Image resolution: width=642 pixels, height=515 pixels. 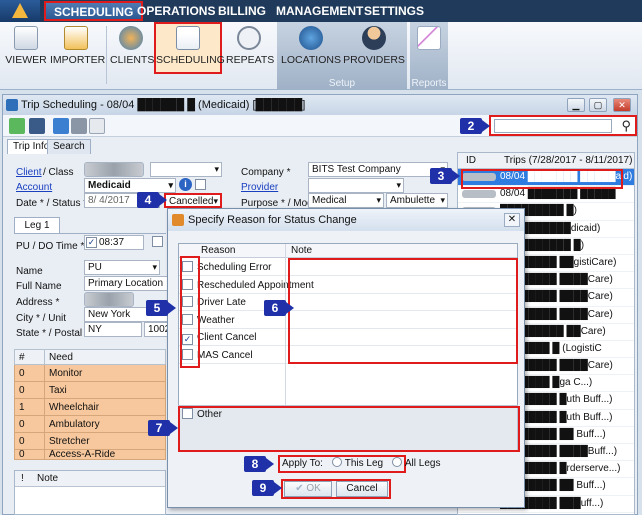 What do you see at coordinates (250, 48) in the screenshot?
I see `repeats-button: REPEATS` at bounding box center [250, 48].